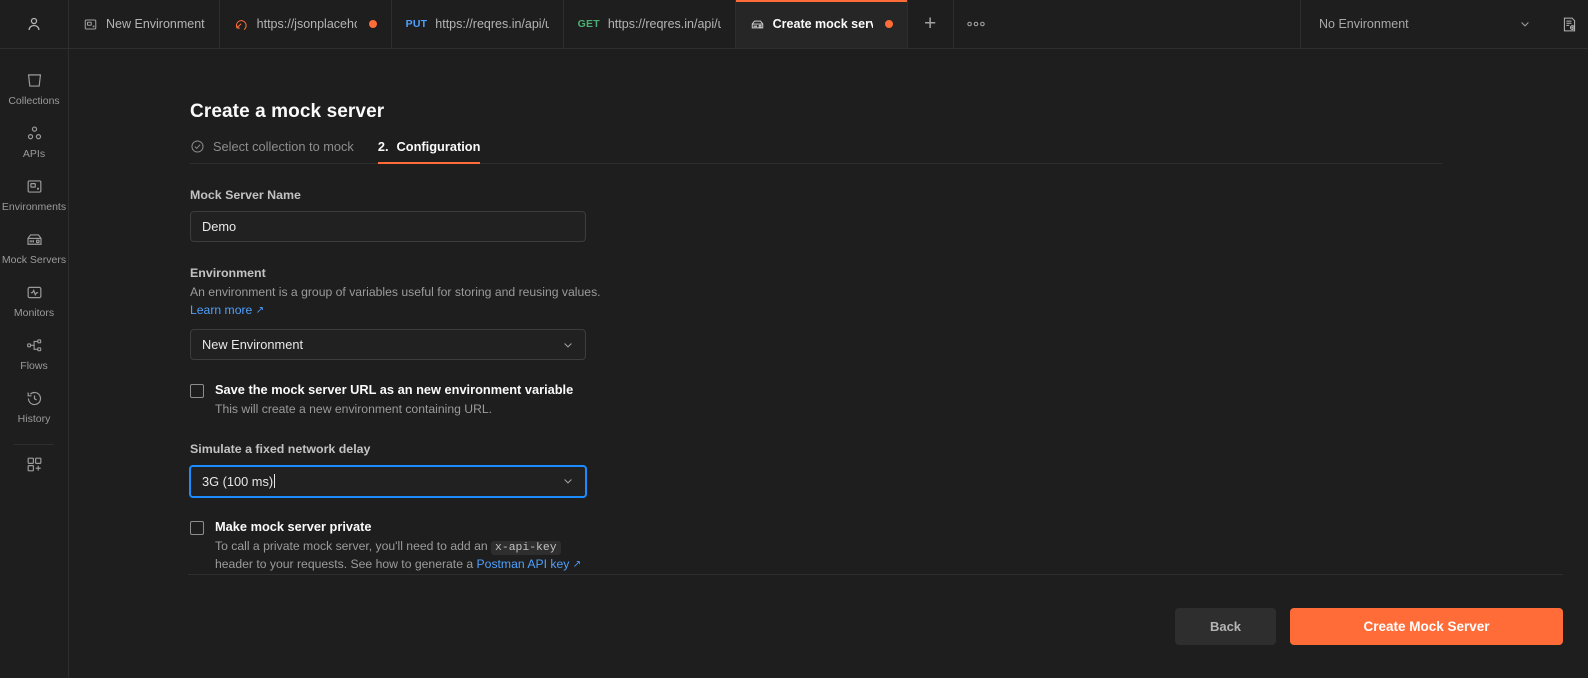 This screenshot has height=678, width=1588. I want to click on footer-actions: Back Create Mock Server, so click(828, 626).